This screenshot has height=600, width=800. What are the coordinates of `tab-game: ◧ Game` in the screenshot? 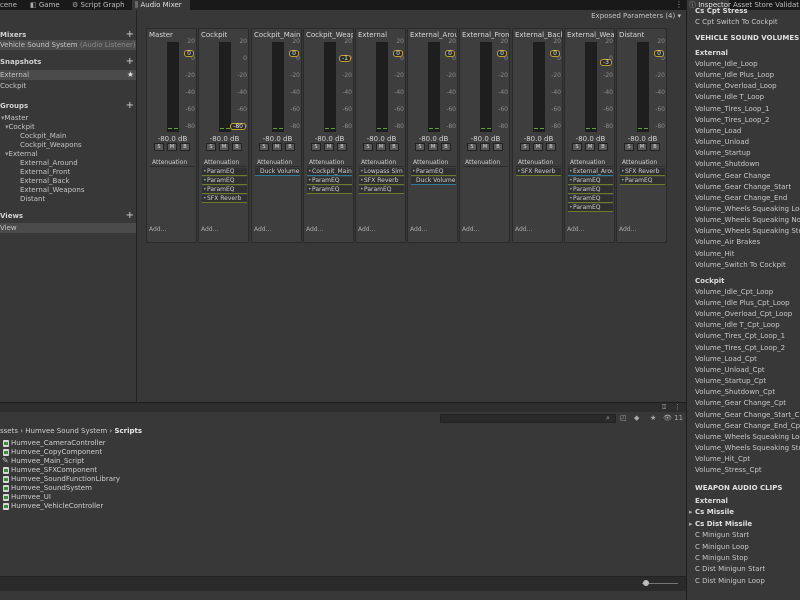 It's located at (48, 5).